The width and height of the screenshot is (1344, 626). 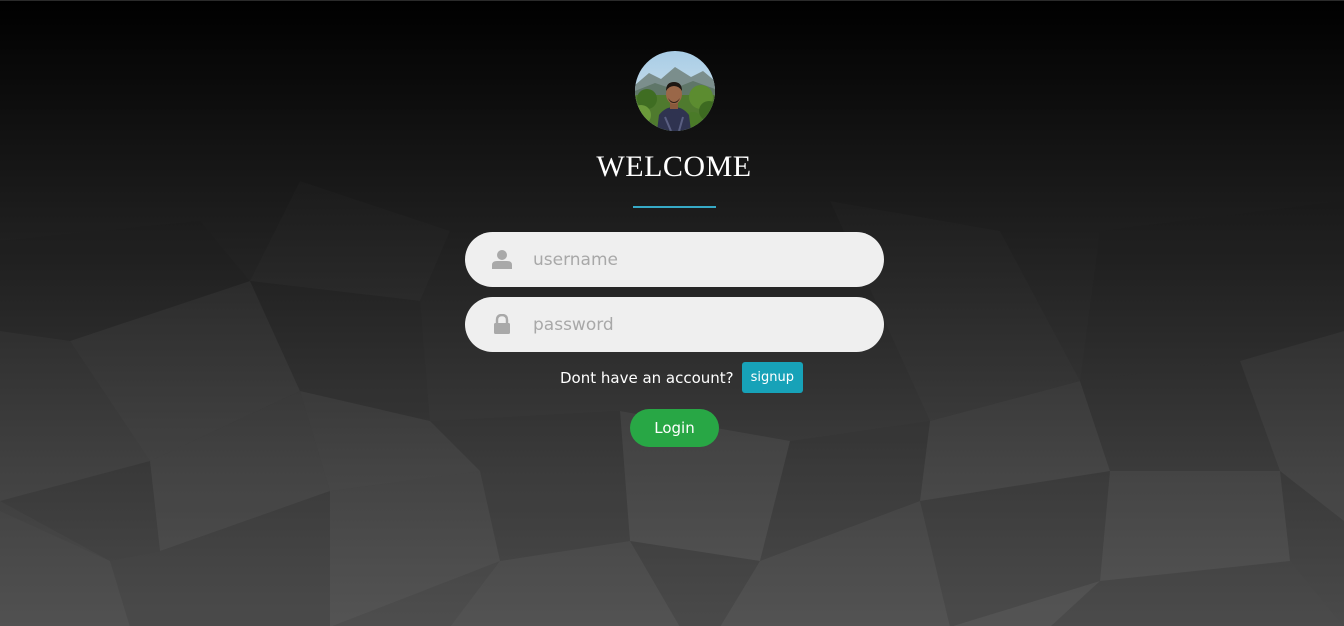 What do you see at coordinates (674, 207) in the screenshot?
I see `title-underline` at bounding box center [674, 207].